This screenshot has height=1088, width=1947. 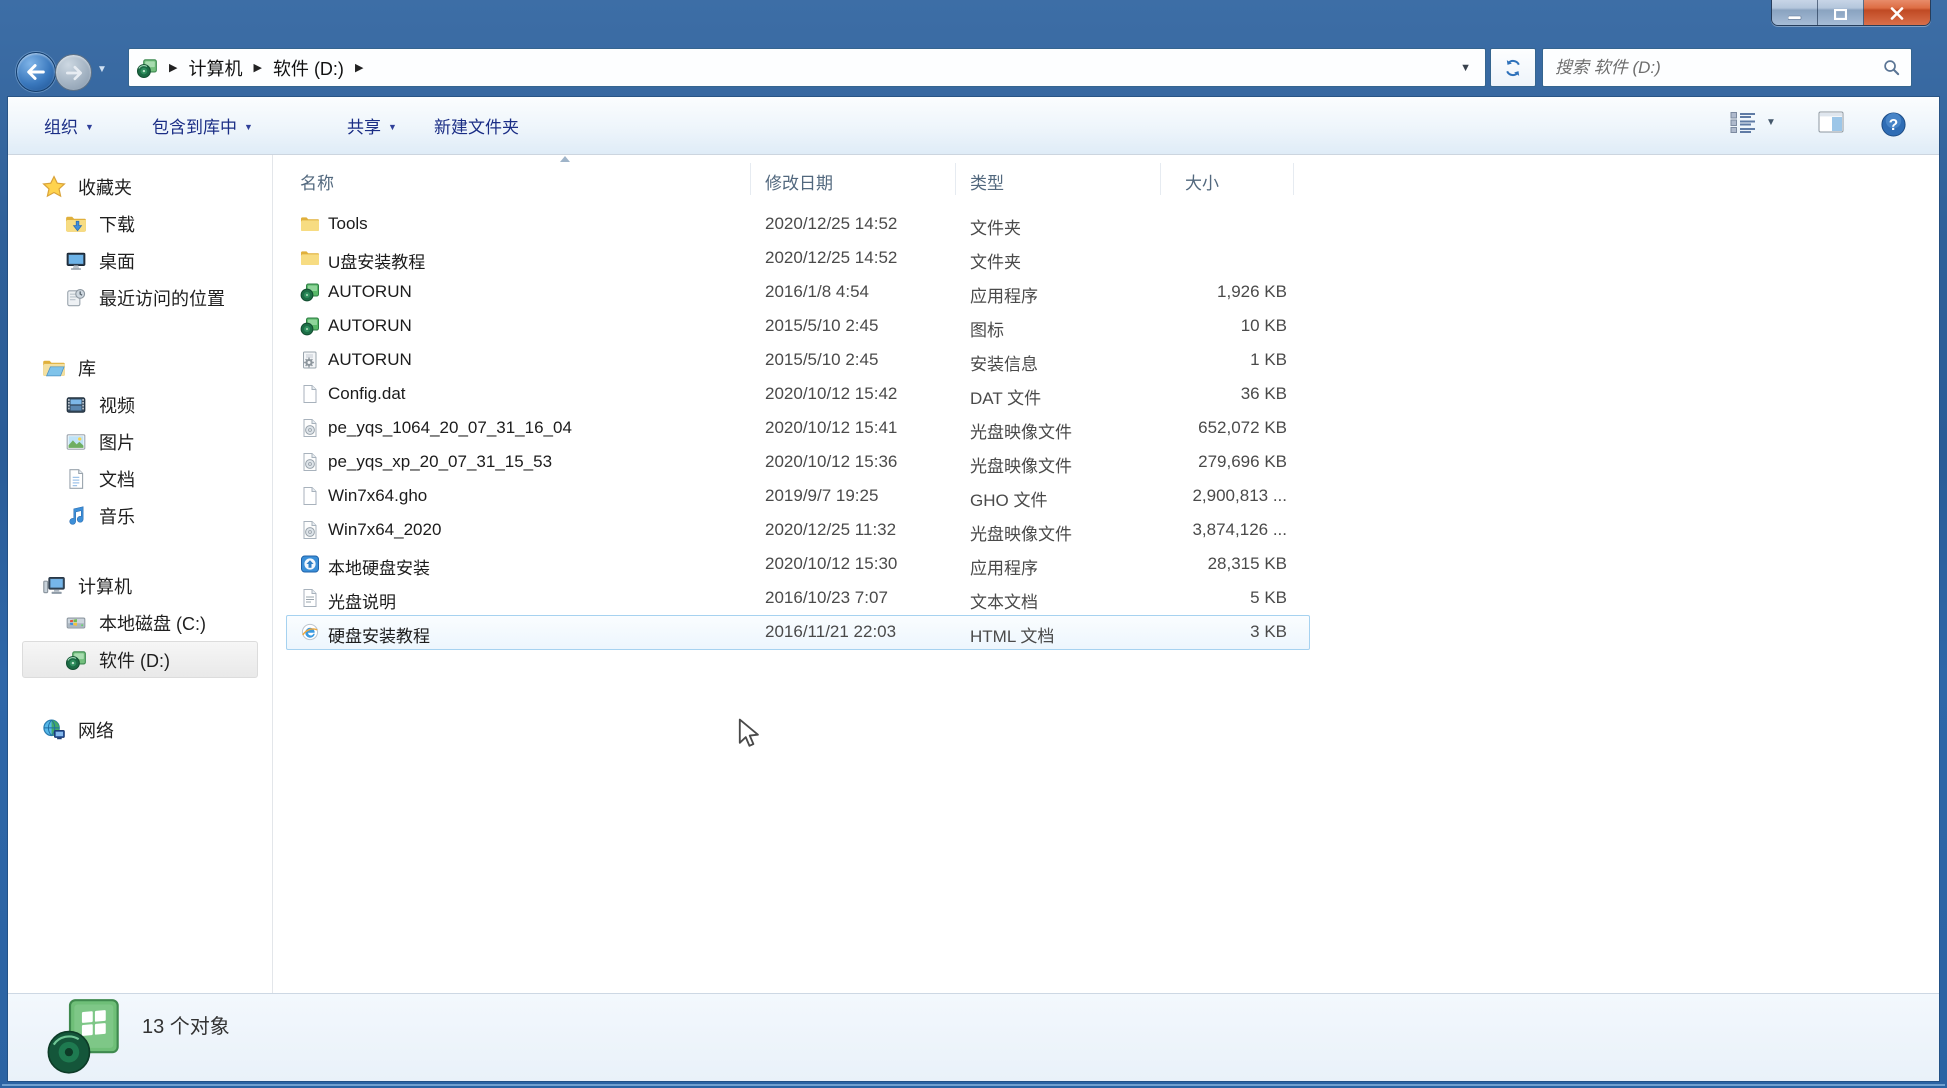 I want to click on new-folder-label: 新建文件夹, so click(x=476, y=127).